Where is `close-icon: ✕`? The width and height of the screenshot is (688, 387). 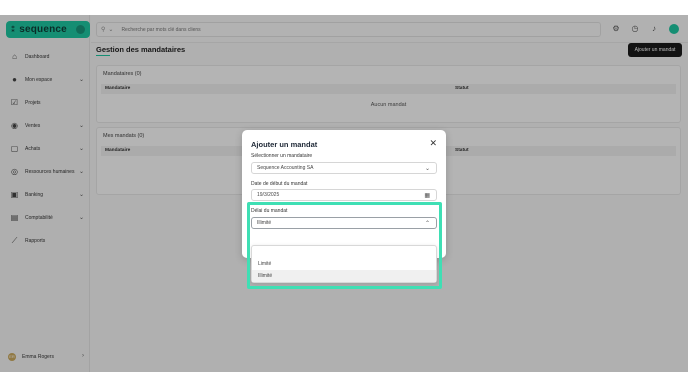 close-icon: ✕ is located at coordinates (433, 143).